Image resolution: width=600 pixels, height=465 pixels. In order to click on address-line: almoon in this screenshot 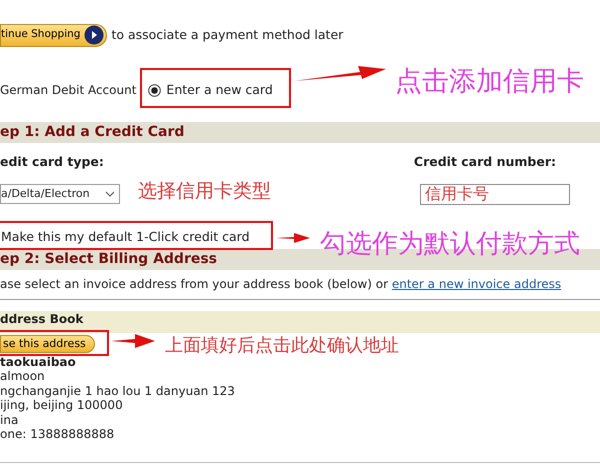, I will do `click(23, 376)`.